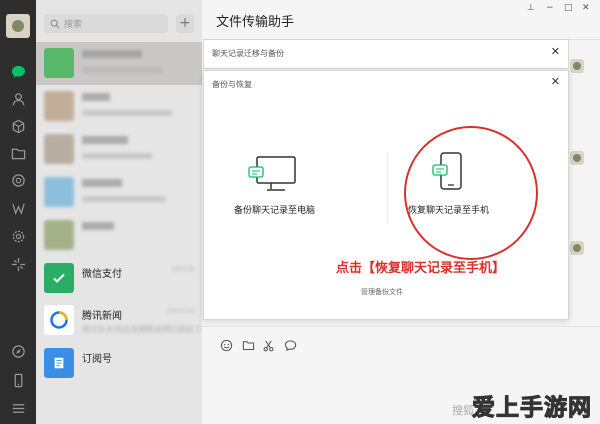 This screenshot has width=600, height=424. I want to click on chat-icon, so click(18, 71).